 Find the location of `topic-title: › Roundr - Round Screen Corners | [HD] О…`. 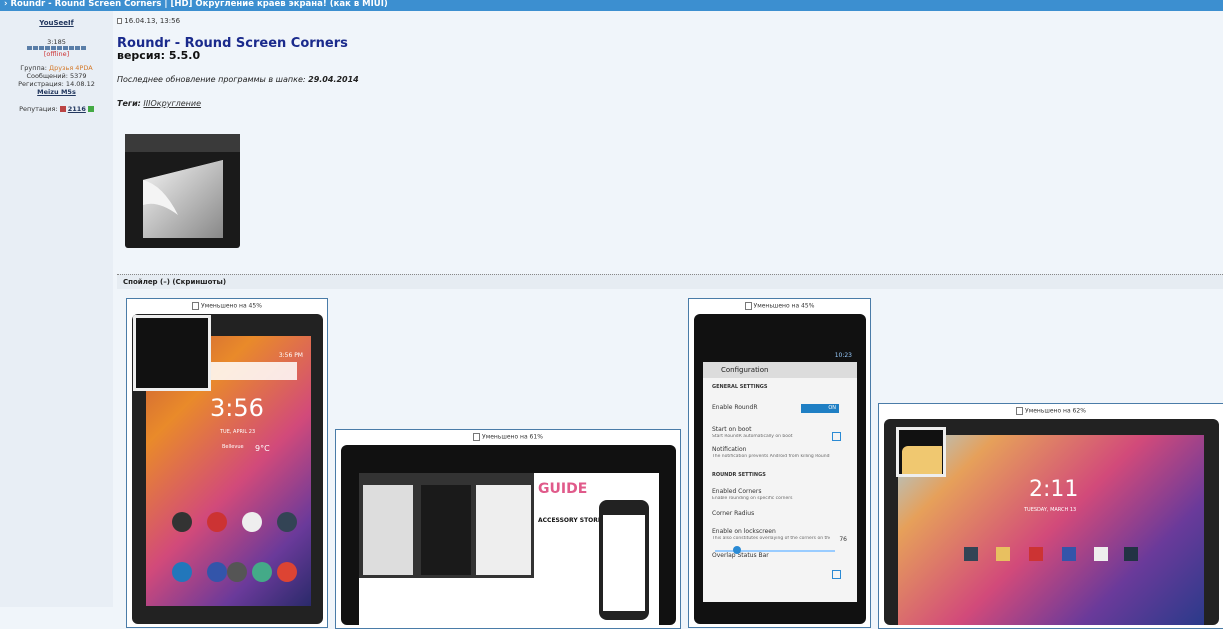

topic-title: › Roundr - Round Screen Corners | [HD] О… is located at coordinates (196, 4).